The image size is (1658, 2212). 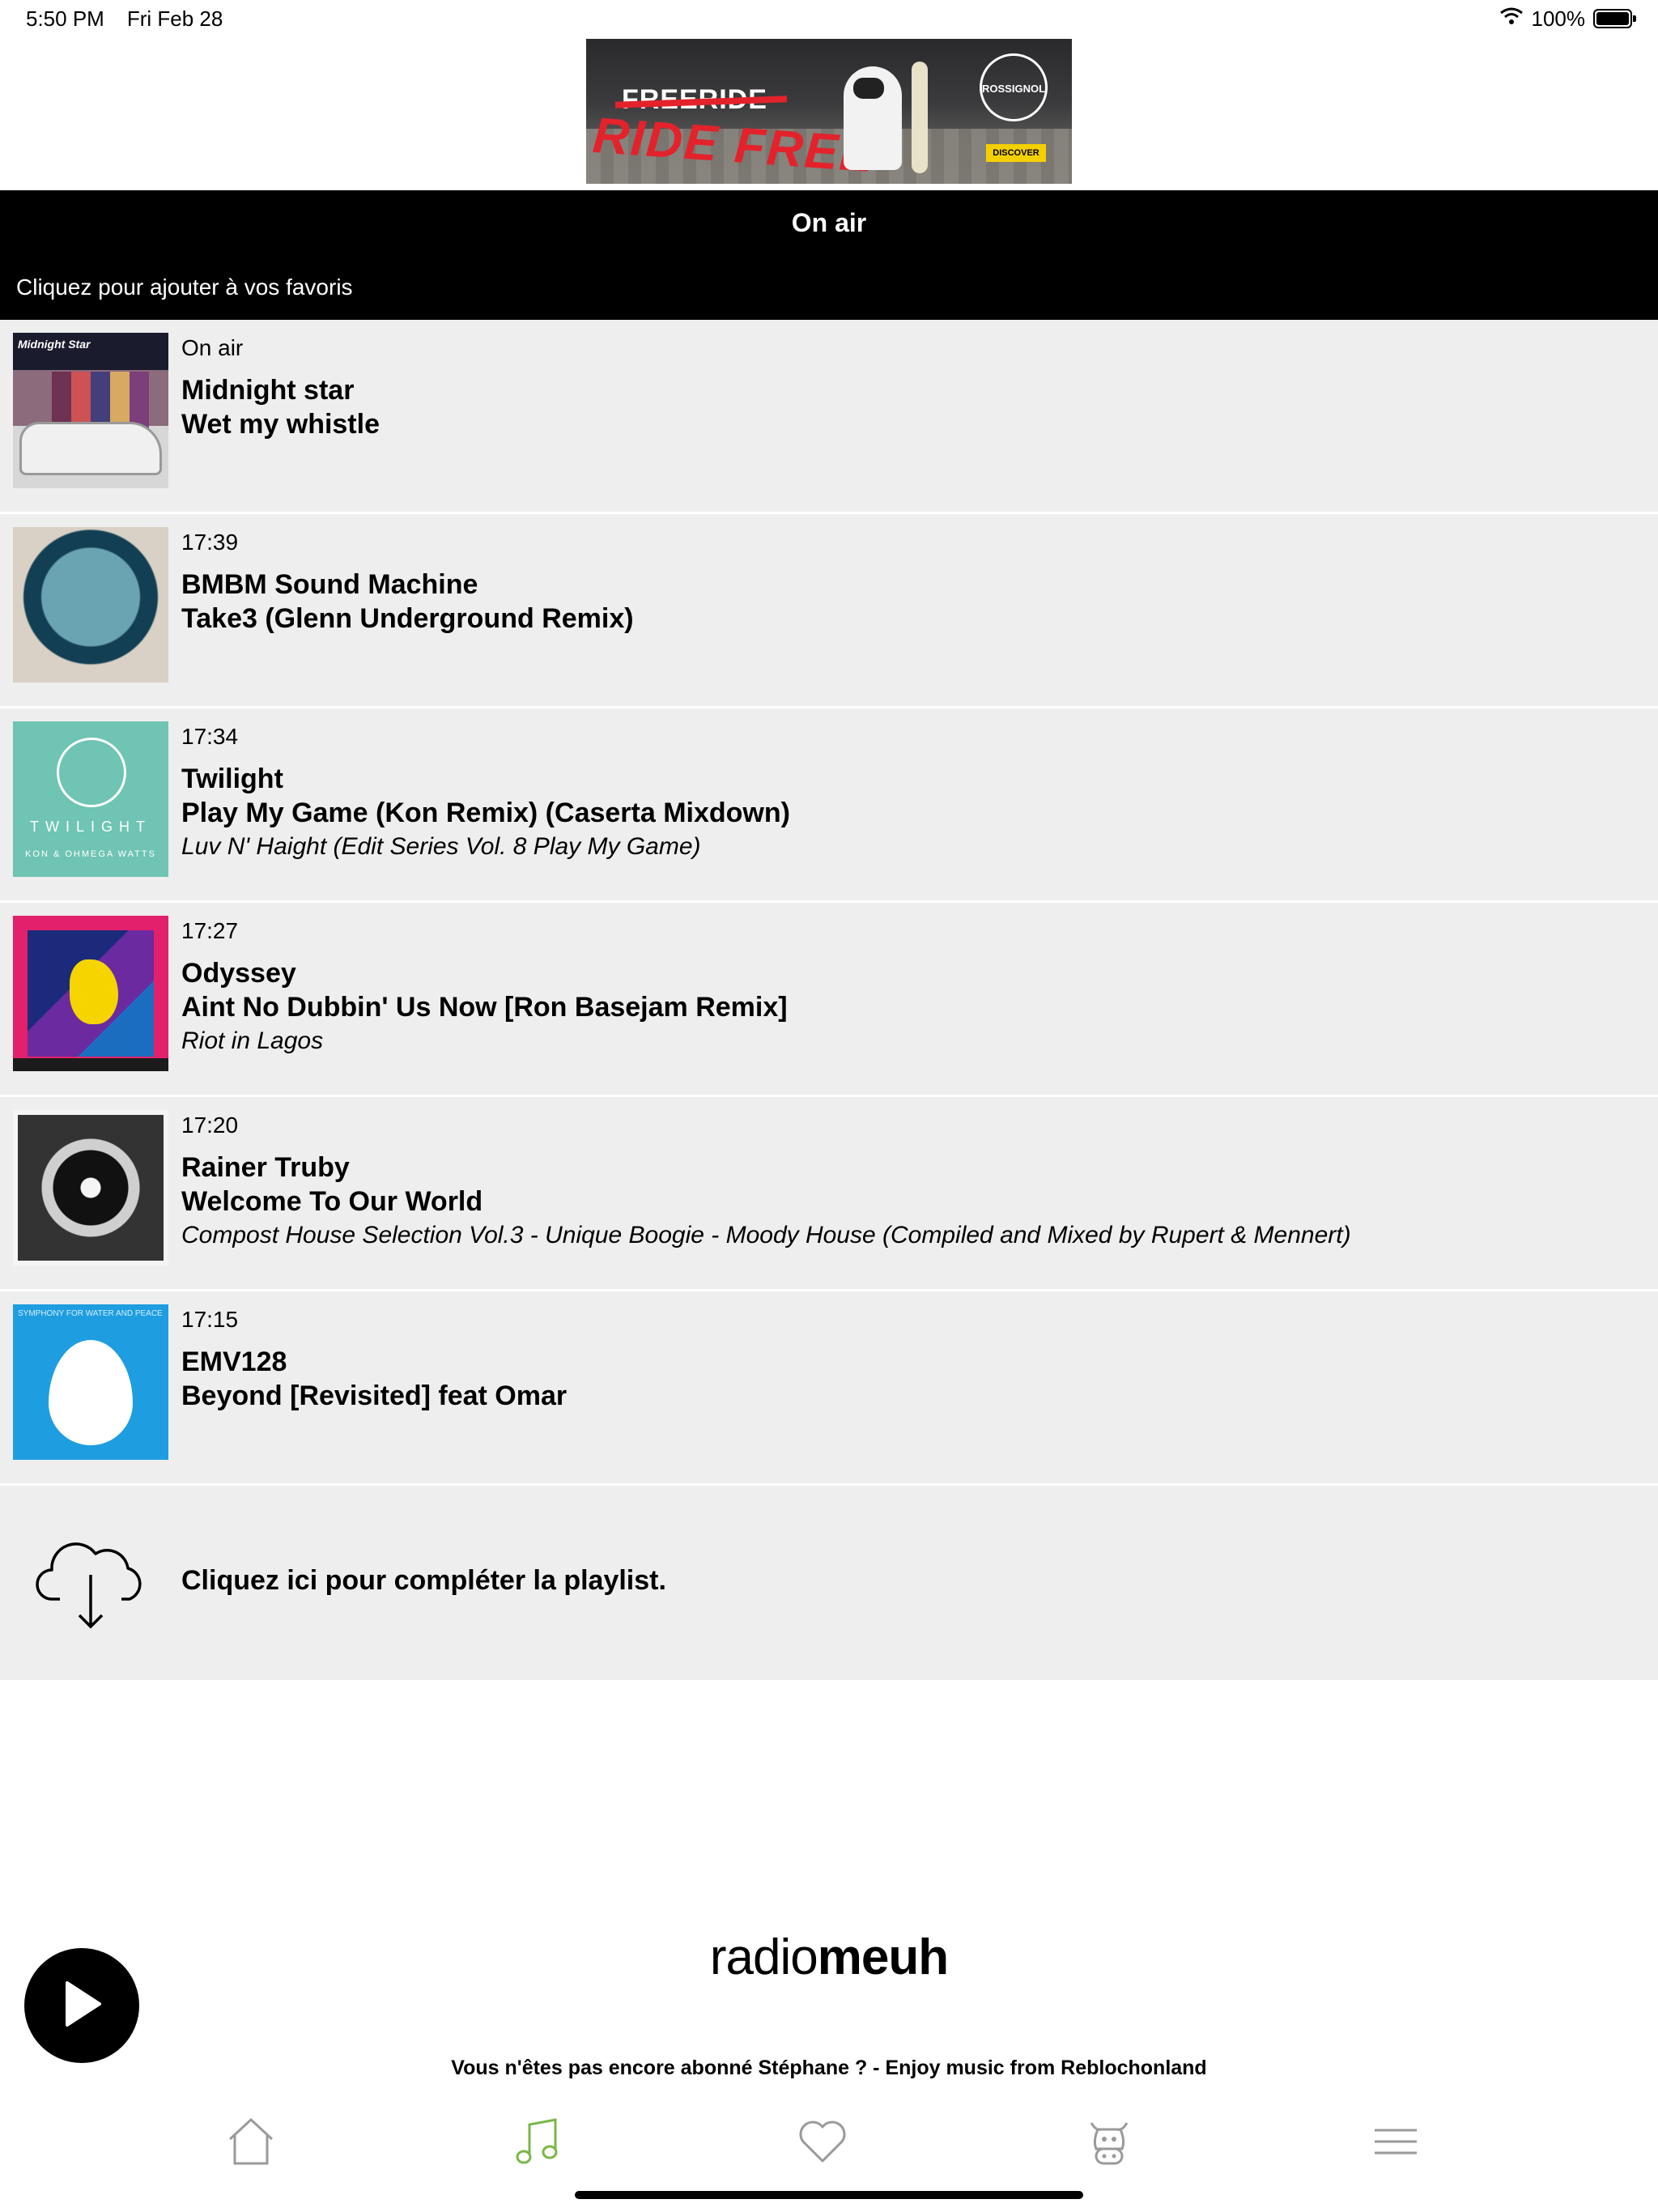 What do you see at coordinates (210, 1320) in the screenshot?
I see `track-time: 17:15` at bounding box center [210, 1320].